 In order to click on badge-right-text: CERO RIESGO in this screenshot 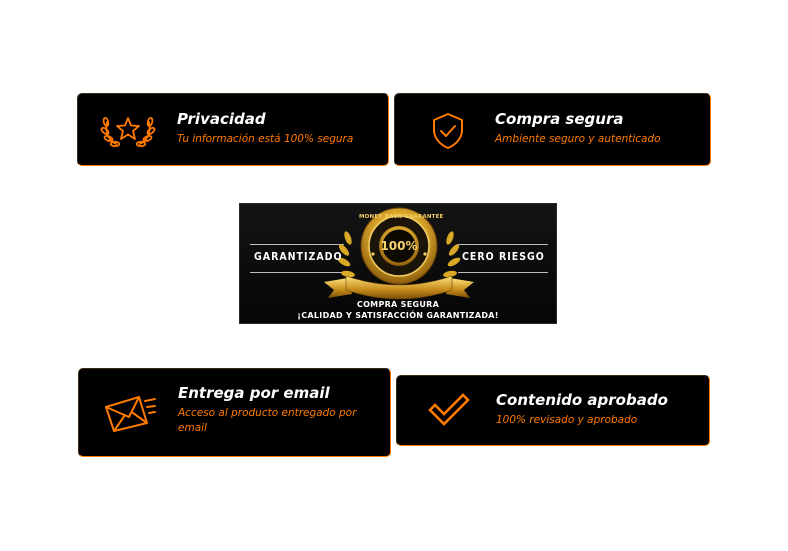, I will do `click(503, 257)`.